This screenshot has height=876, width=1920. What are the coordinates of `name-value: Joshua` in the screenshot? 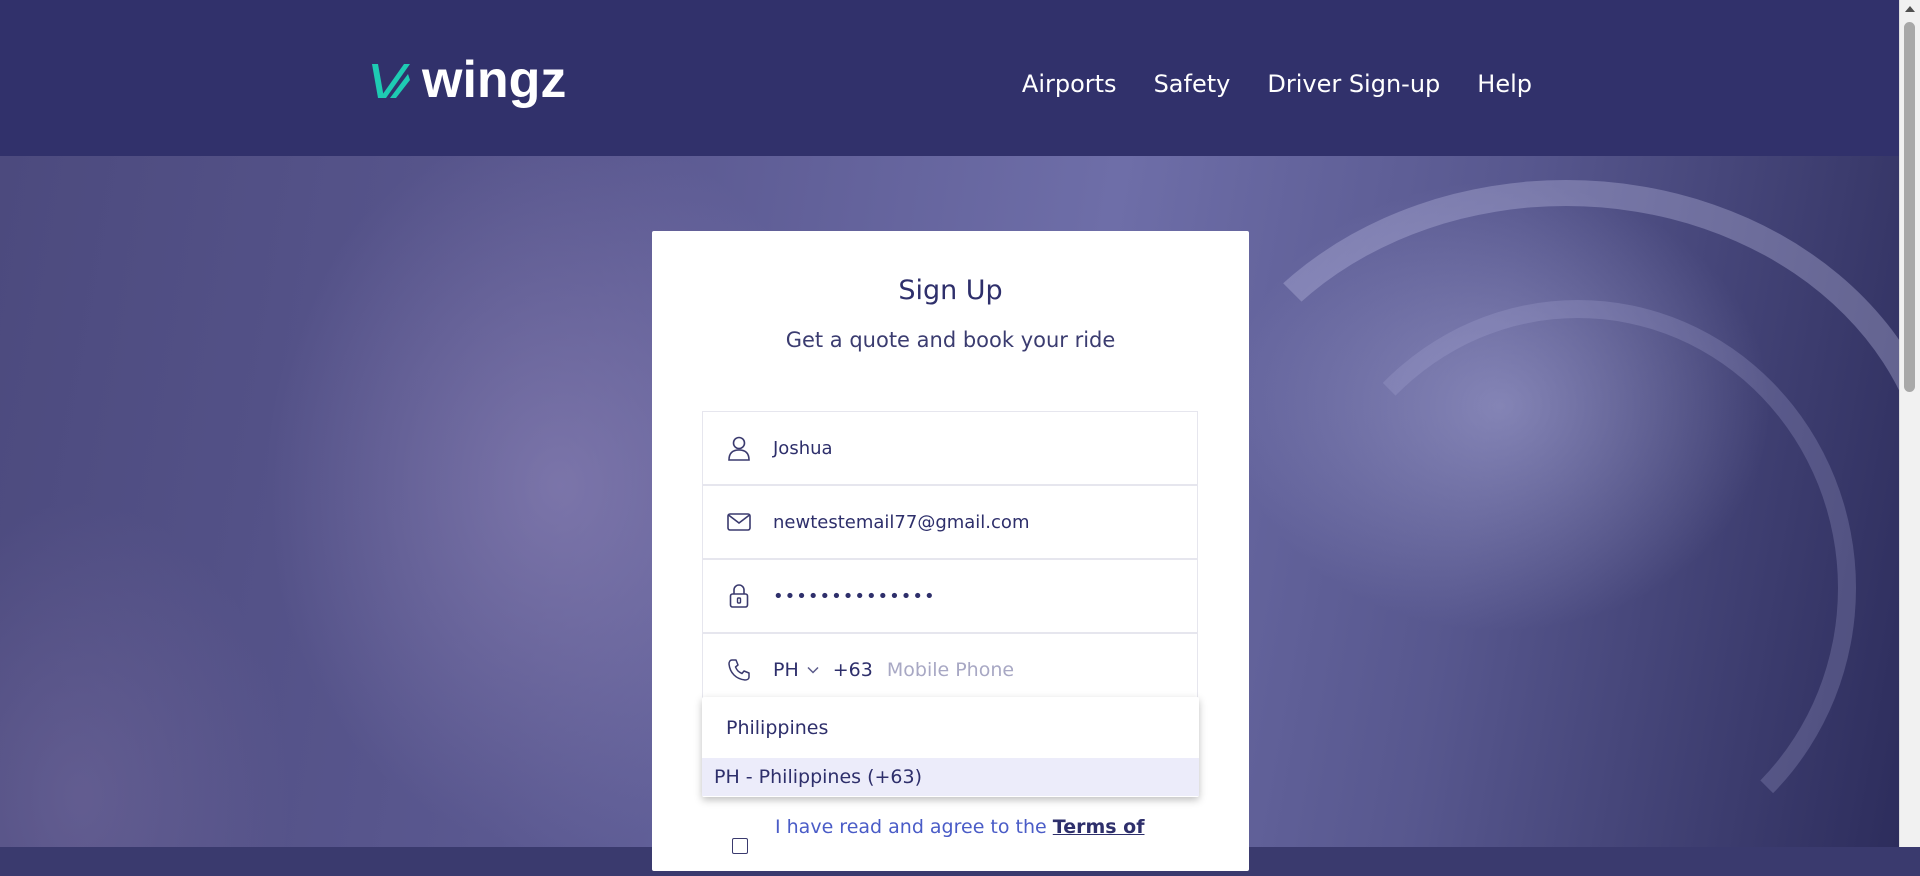 It's located at (803, 448).